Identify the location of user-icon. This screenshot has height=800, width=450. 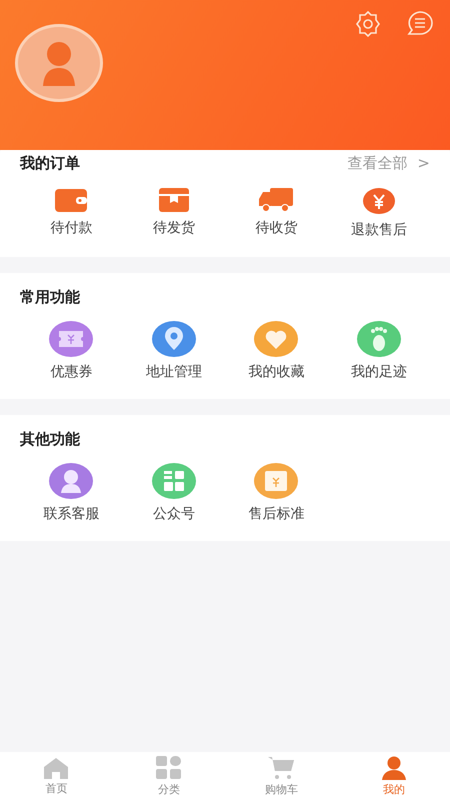
(393, 768).